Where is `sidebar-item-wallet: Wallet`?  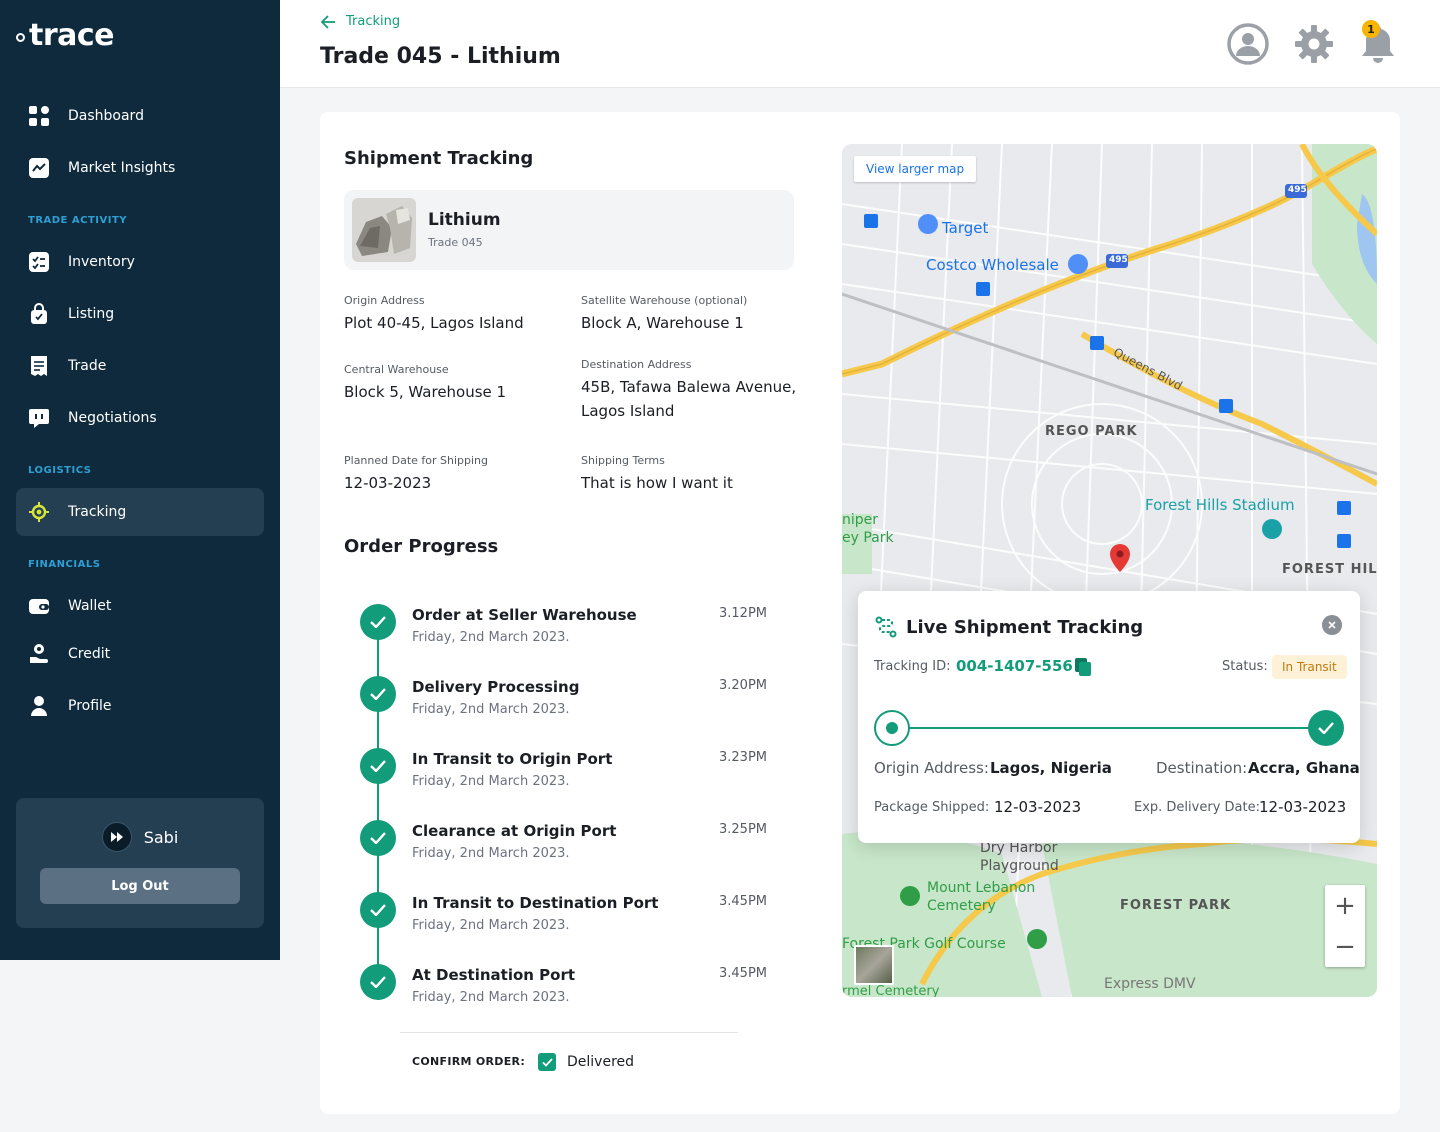
sidebar-item-wallet: Wallet is located at coordinates (140, 606).